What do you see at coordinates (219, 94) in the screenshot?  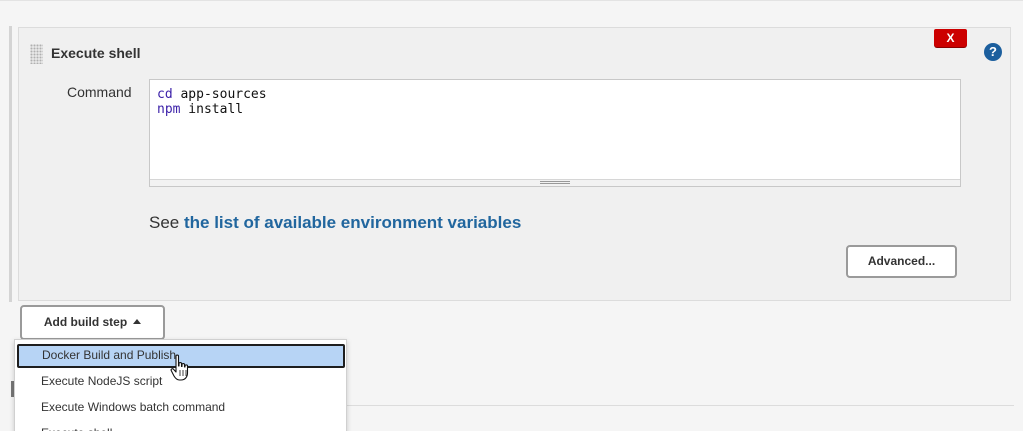 I see `command-args: app-sources` at bounding box center [219, 94].